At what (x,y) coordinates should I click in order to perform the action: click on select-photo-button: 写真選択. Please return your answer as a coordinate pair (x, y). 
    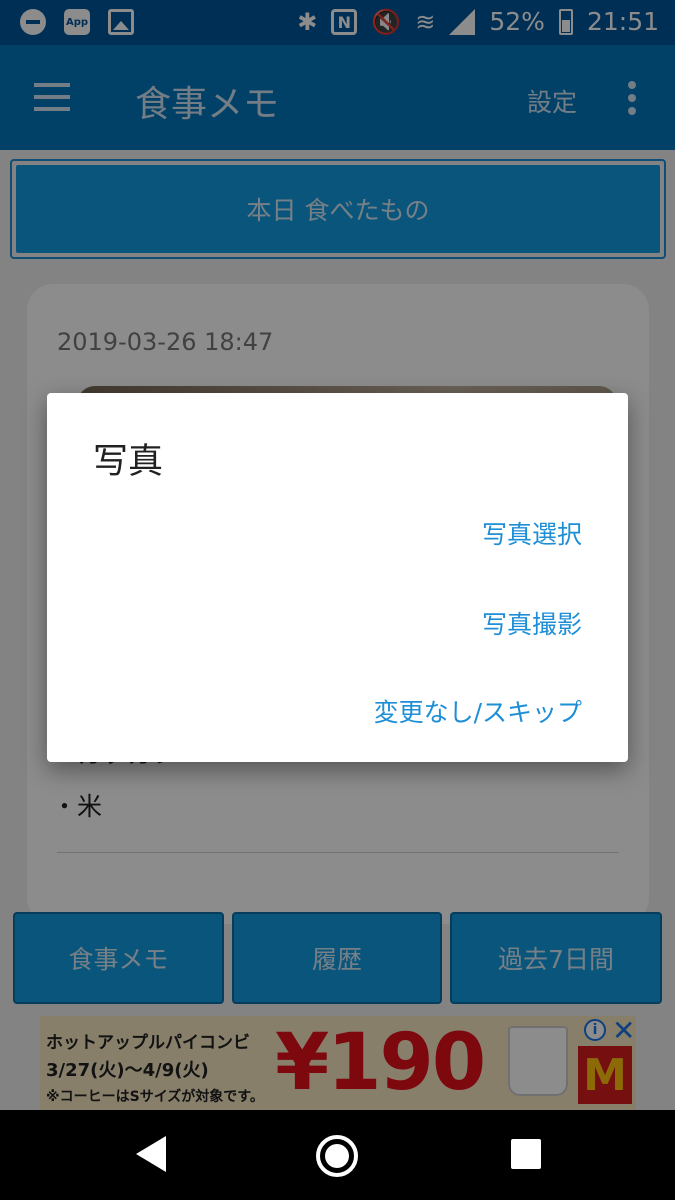
    Looking at the image, I should click on (532, 533).